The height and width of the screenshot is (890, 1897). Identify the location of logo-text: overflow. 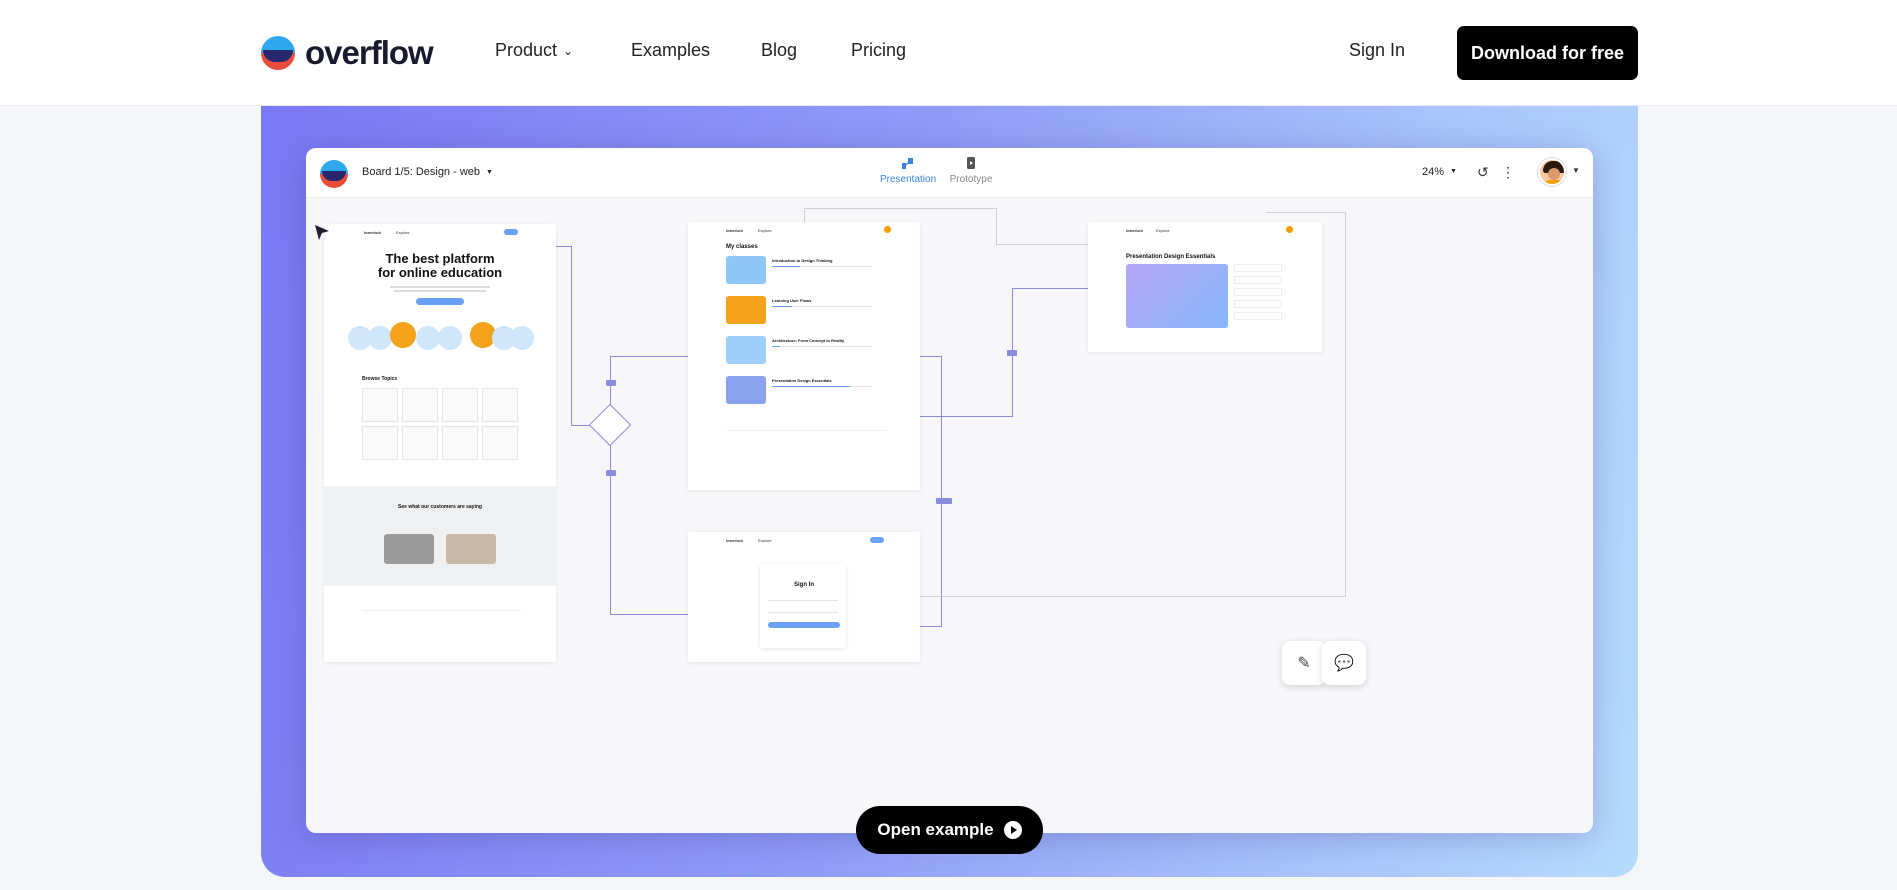
(369, 52).